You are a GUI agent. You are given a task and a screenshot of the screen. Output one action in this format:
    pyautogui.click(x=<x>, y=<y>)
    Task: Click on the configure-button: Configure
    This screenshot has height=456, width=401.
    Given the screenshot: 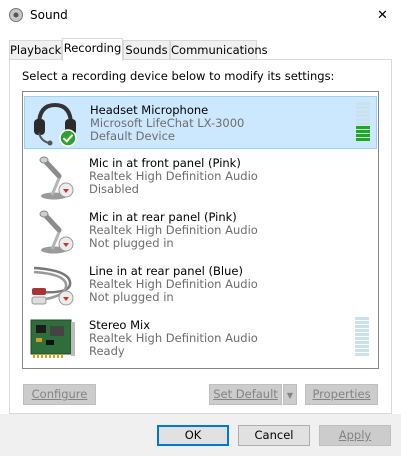 What is the action you would take?
    pyautogui.click(x=59, y=394)
    